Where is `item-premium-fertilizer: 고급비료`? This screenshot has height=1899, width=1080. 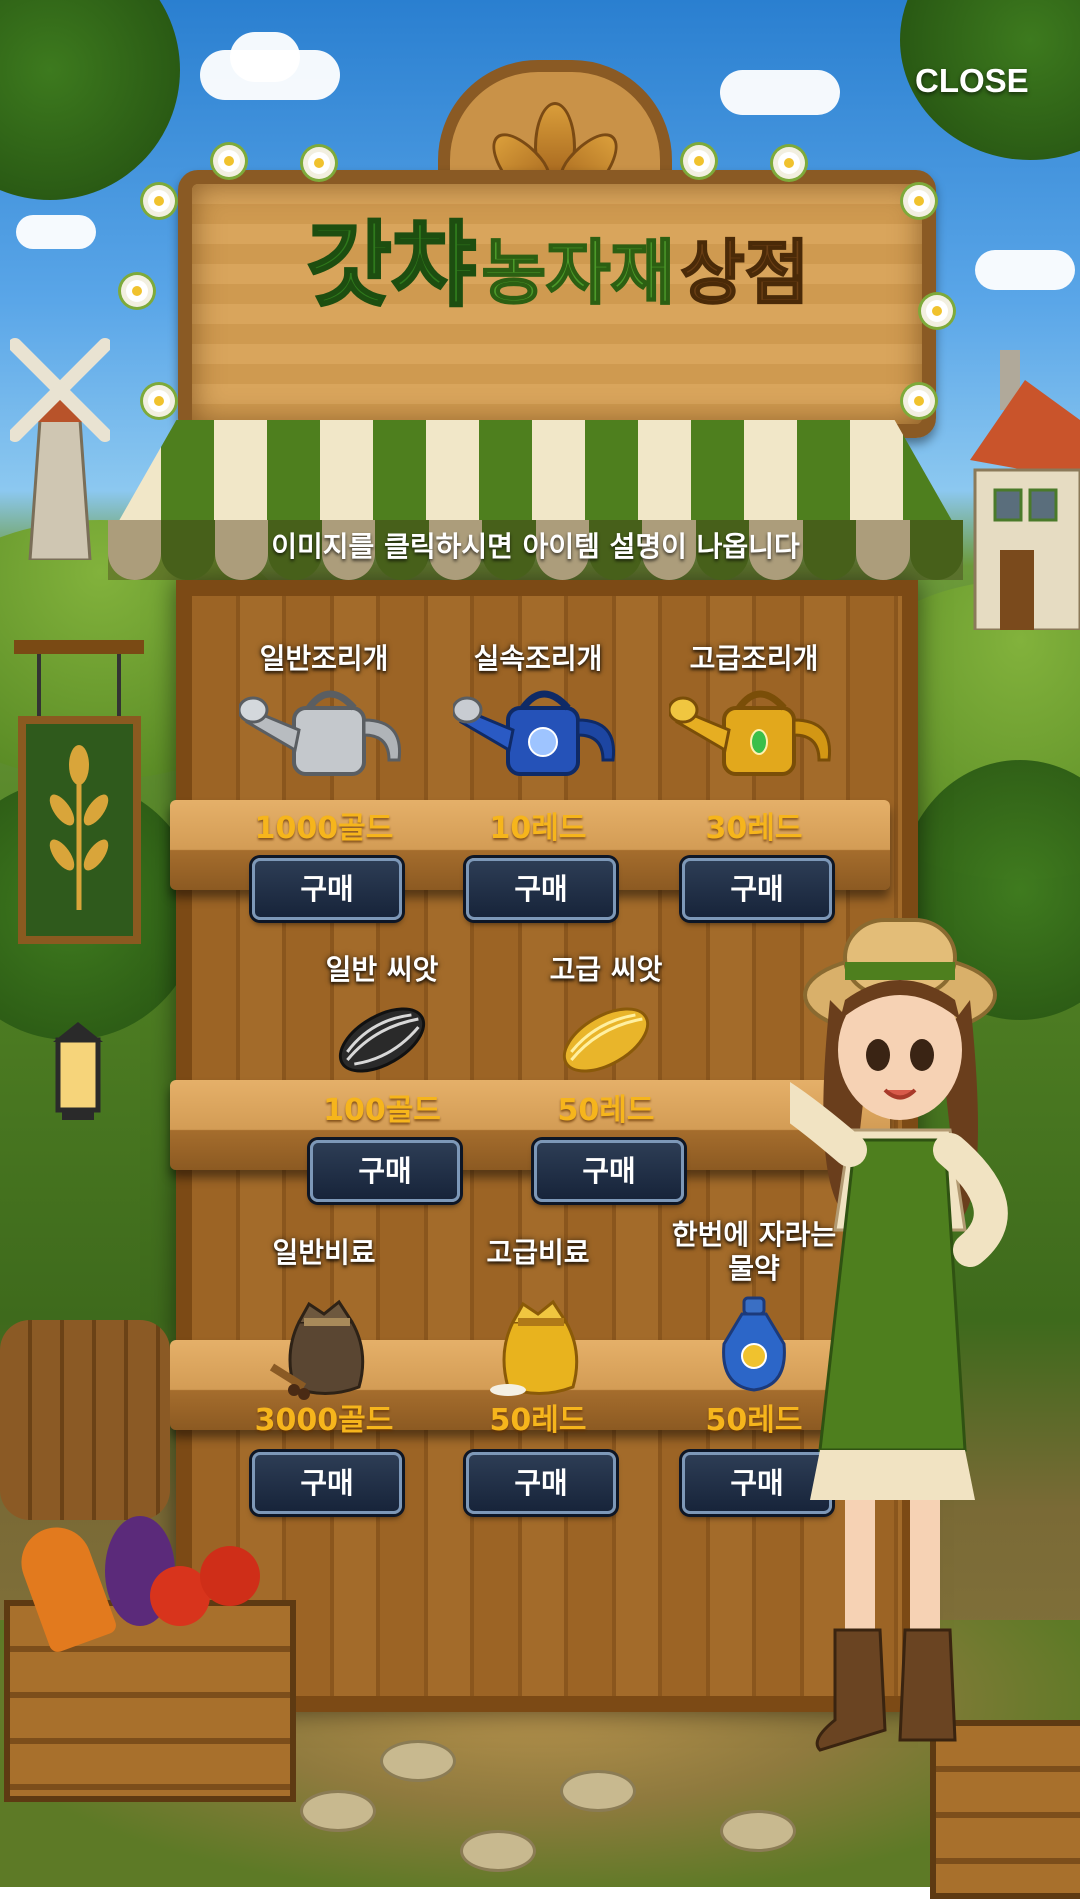
item-premium-fertilizer: 고급비료 is located at coordinates (538, 1321).